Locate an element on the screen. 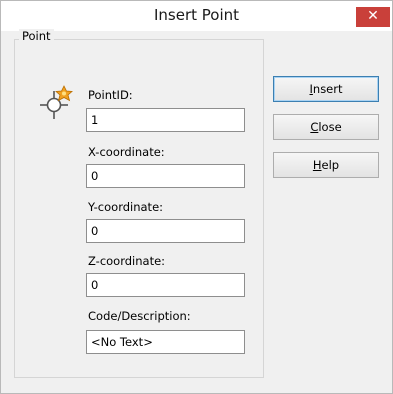 The width and height of the screenshot is (393, 394). x-coordinate-label: X-coordinate: is located at coordinates (126, 152).